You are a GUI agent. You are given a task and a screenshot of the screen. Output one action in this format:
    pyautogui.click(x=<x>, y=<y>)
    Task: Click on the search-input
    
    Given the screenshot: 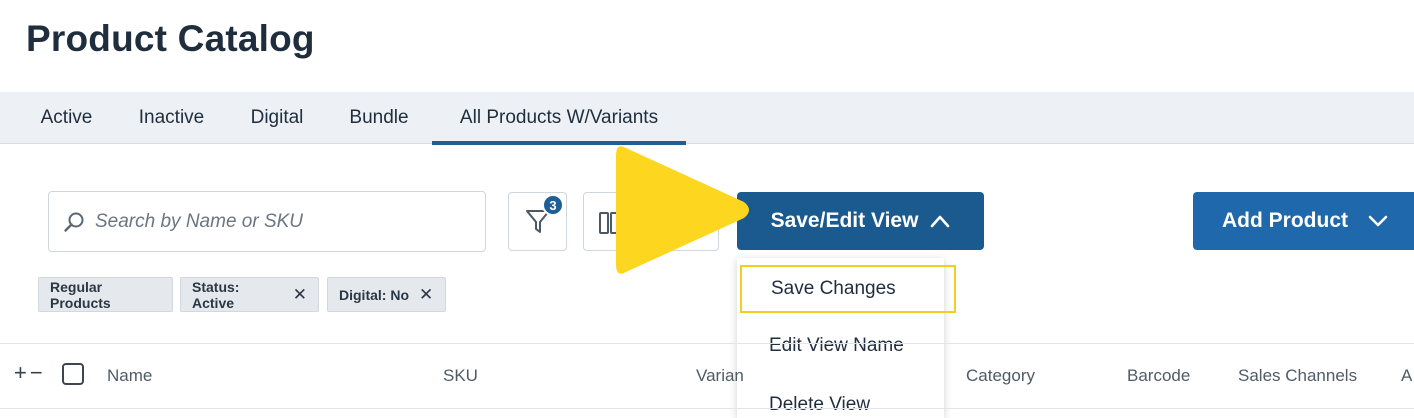 What is the action you would take?
    pyautogui.click(x=275, y=221)
    